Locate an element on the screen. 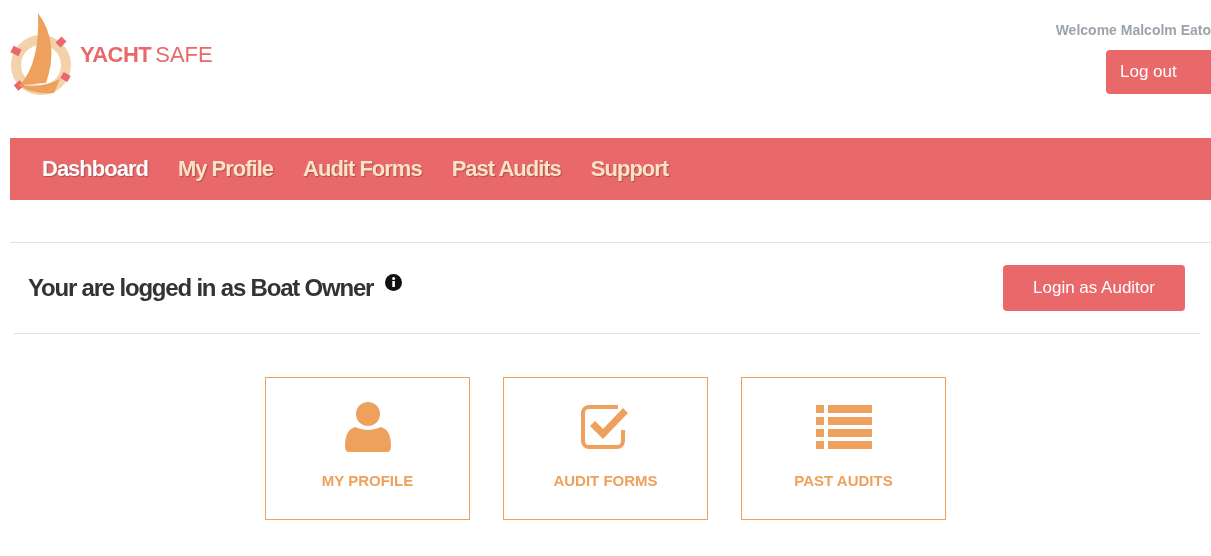 The width and height of the screenshot is (1211, 556). dashboard-tile: AUDIT FORMS is located at coordinates (605, 448).